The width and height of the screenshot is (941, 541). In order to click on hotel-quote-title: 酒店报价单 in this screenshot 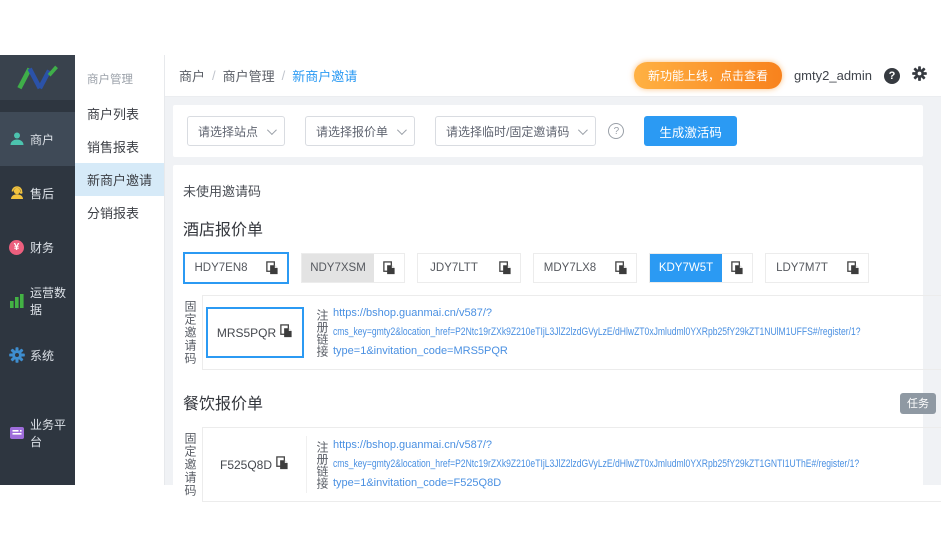, I will do `click(223, 230)`.